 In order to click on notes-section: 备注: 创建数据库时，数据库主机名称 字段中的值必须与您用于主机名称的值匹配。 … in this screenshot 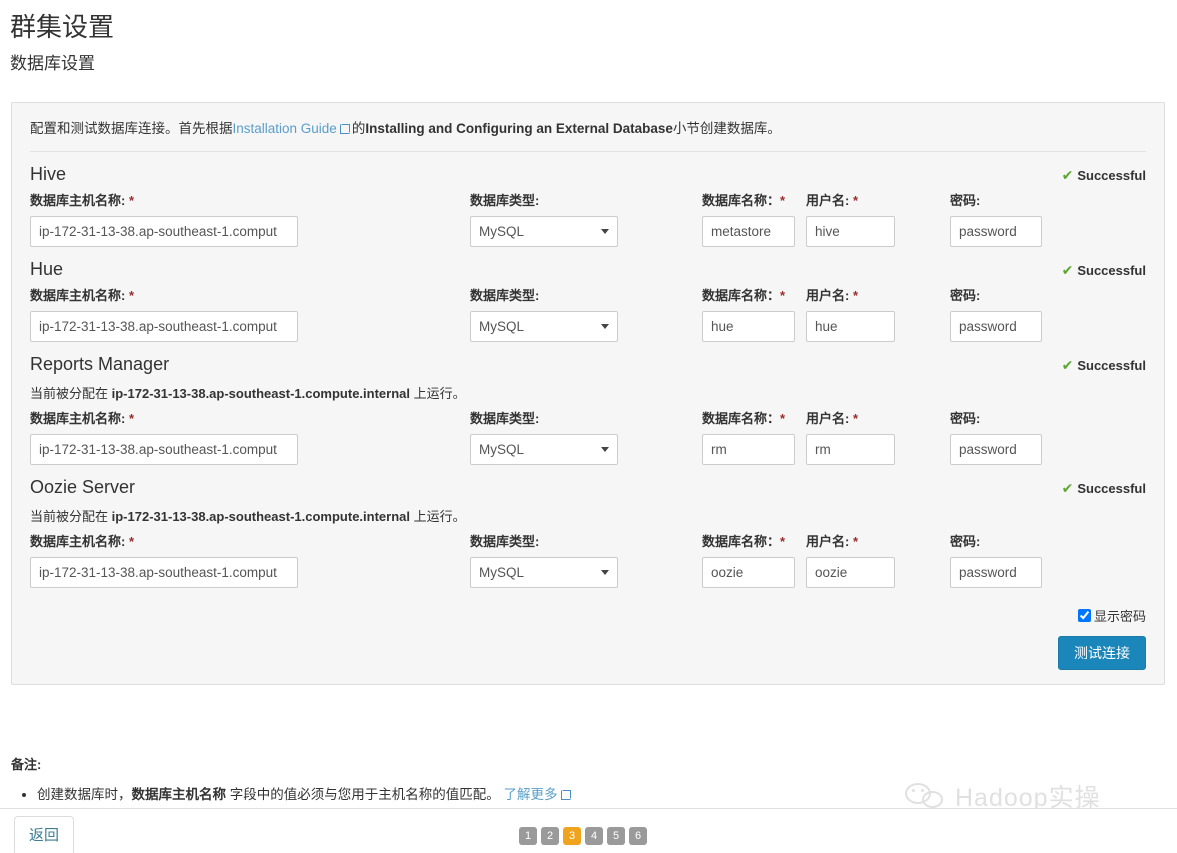, I will do `click(588, 780)`.